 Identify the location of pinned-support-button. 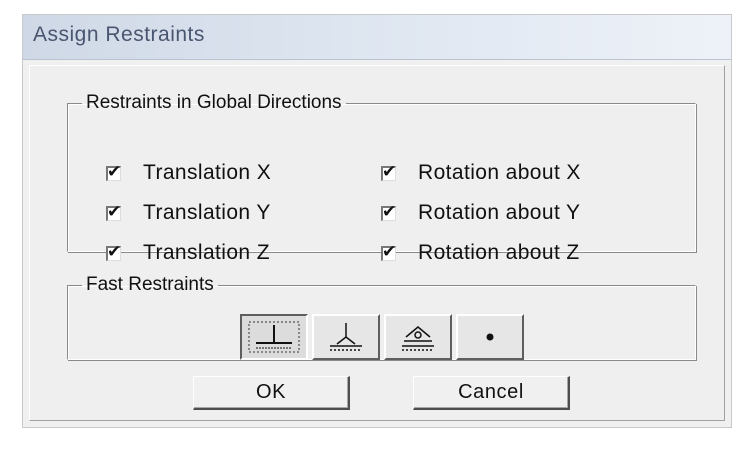
(346, 337).